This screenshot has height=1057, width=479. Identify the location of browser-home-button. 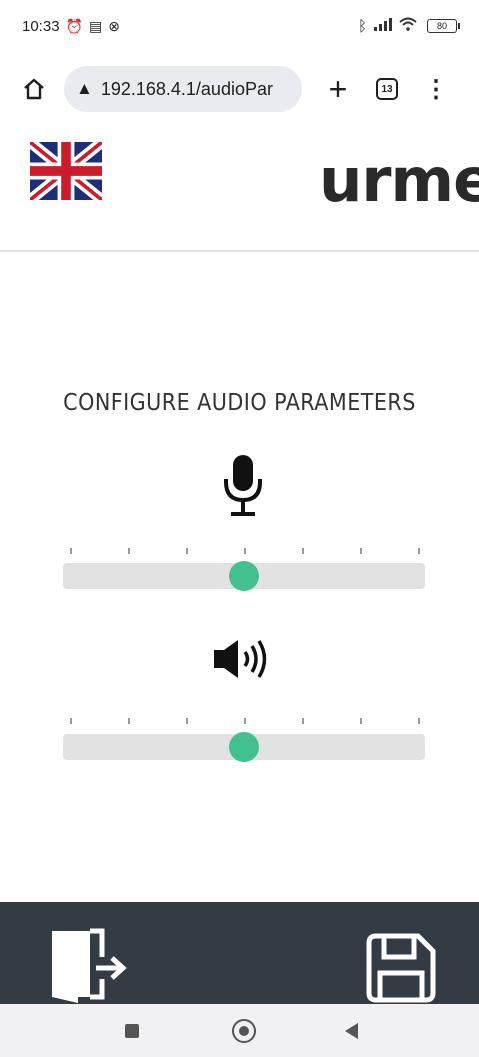
(34, 89).